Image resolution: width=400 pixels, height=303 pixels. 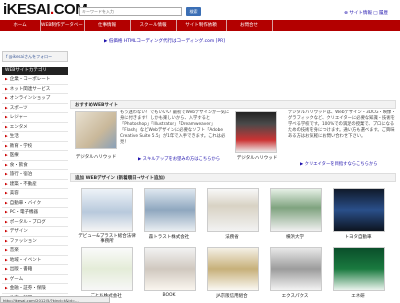 What do you see at coordinates (35, 270) in the screenshot?
I see `sidebar-item: ▶ 出版・書籍` at bounding box center [35, 270].